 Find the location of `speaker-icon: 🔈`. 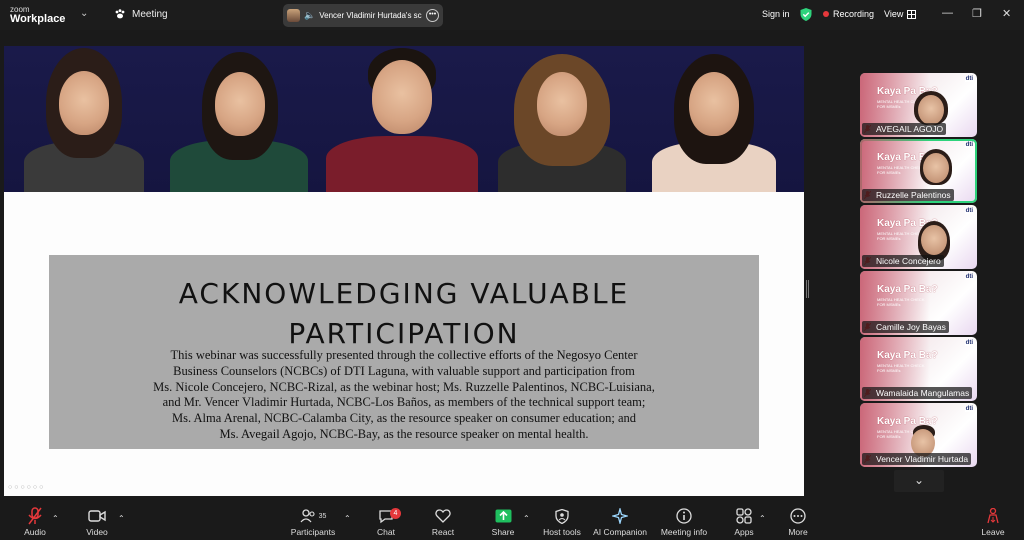

speaker-icon: 🔈 is located at coordinates (310, 15).